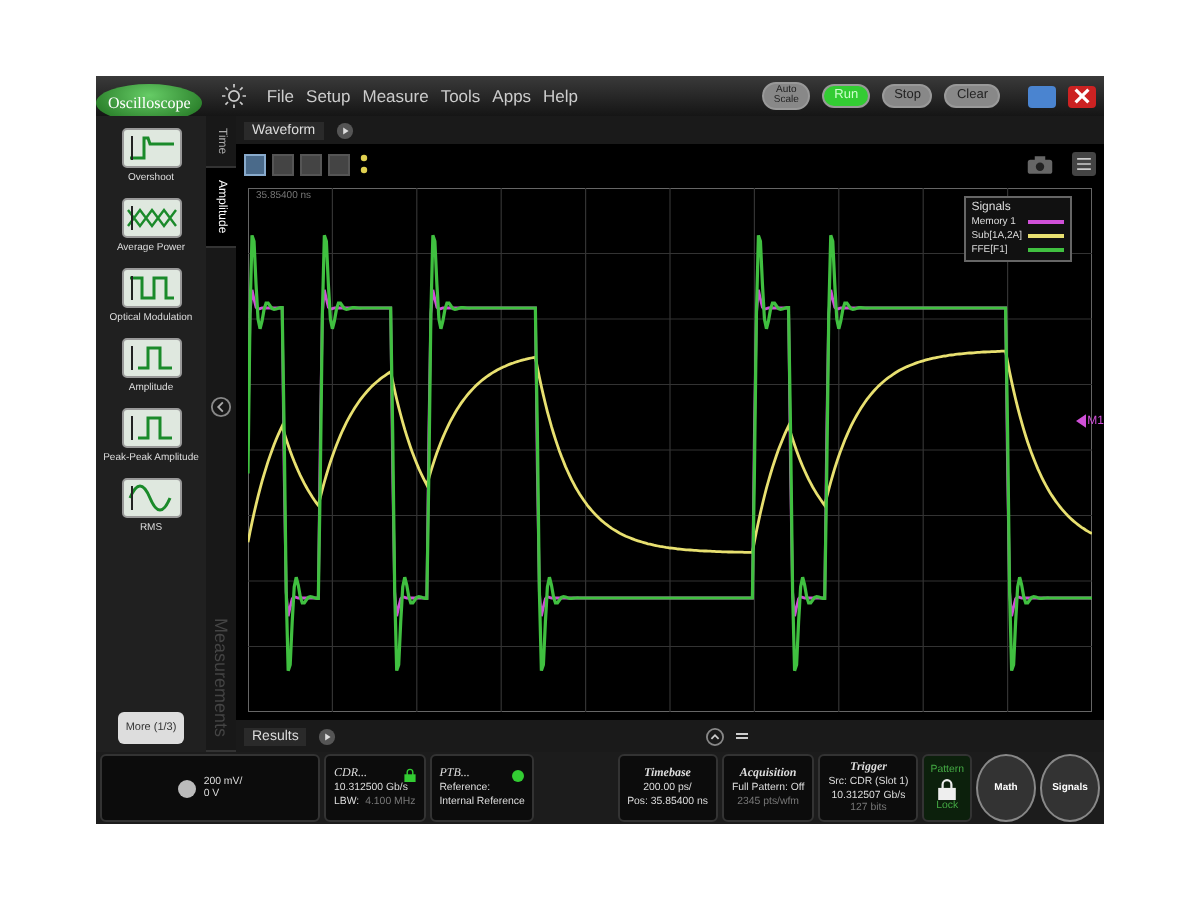  Describe the element at coordinates (561, 96) in the screenshot. I see `menu-item: Help` at that location.